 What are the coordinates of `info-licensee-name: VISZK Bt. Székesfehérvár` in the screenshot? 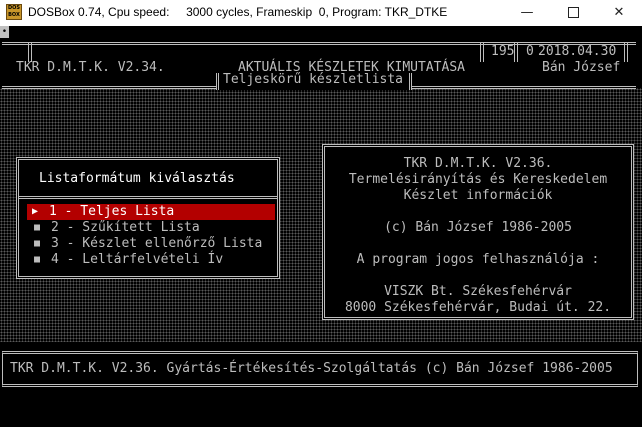 It's located at (478, 291).